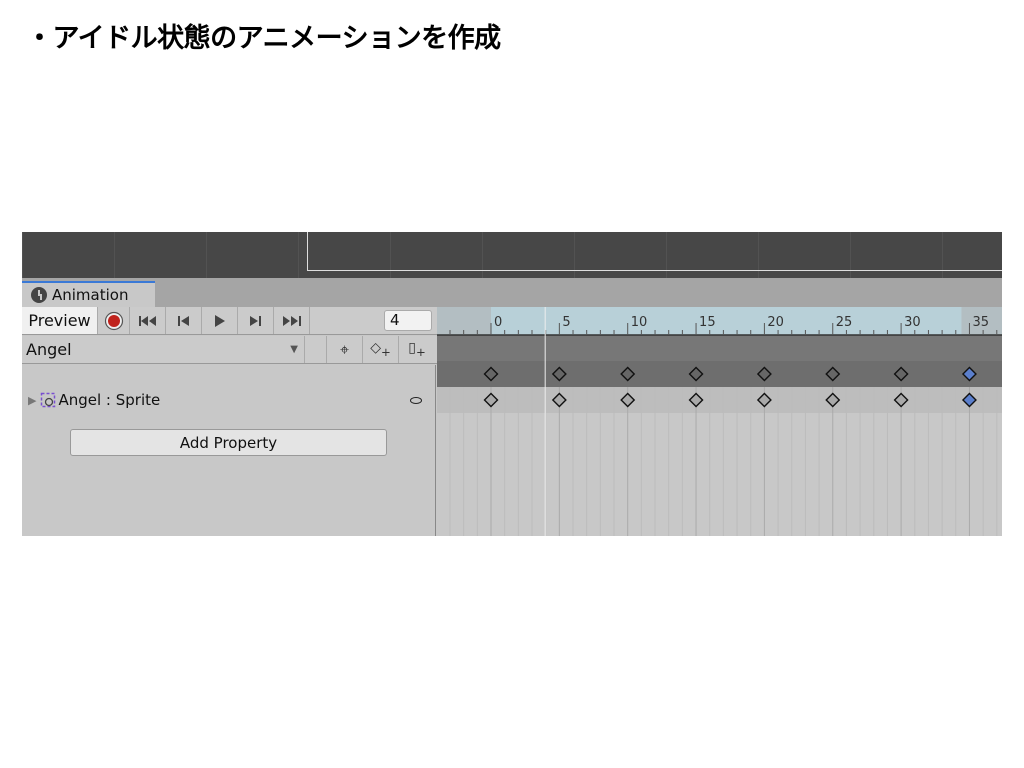  I want to click on play-button, so click(220, 320).